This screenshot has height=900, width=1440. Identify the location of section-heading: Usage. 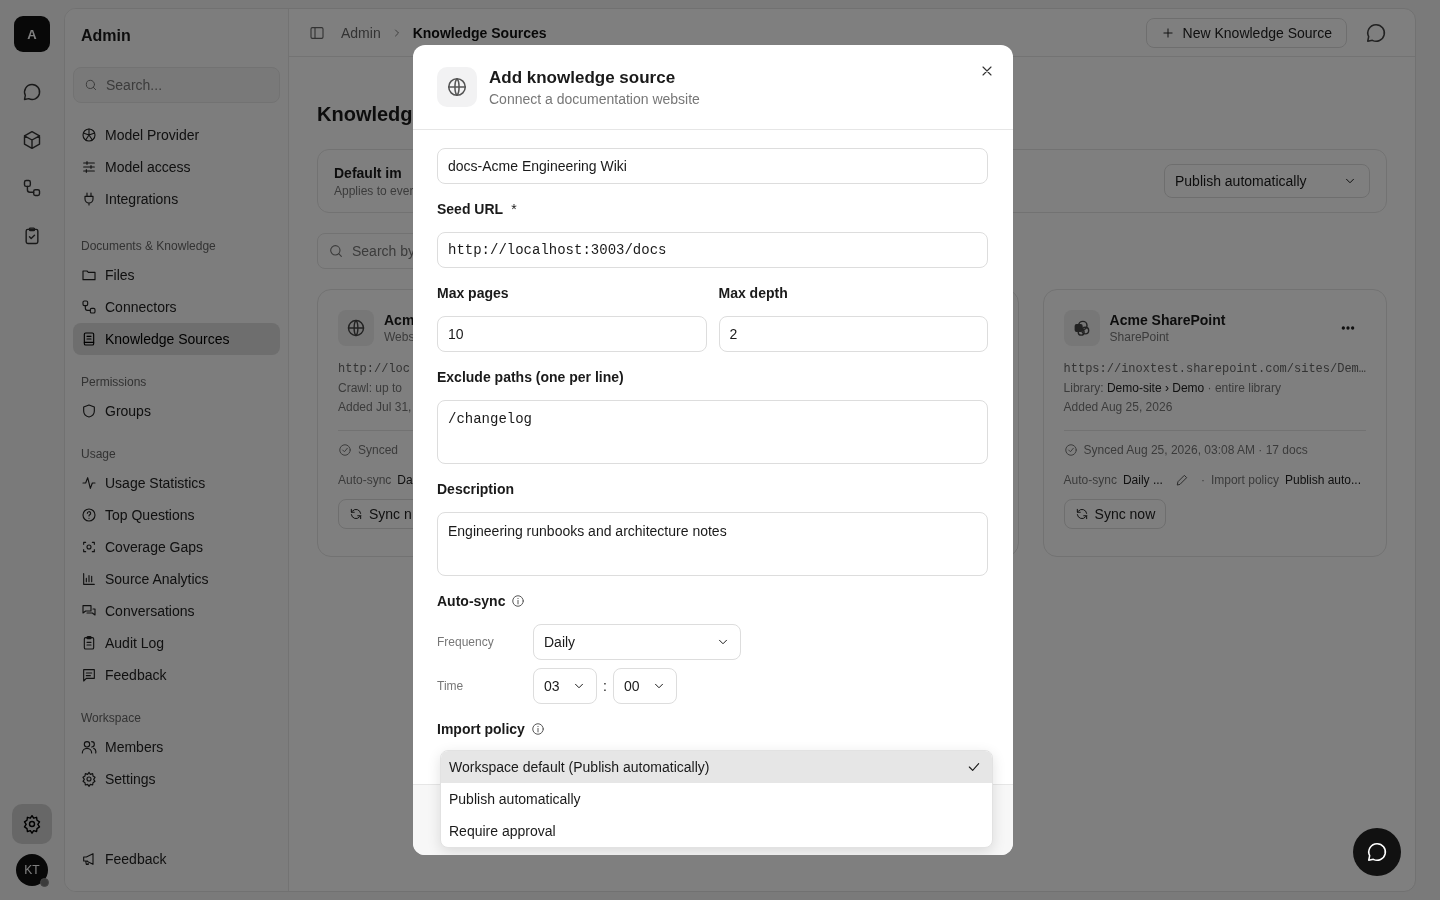
(98, 454).